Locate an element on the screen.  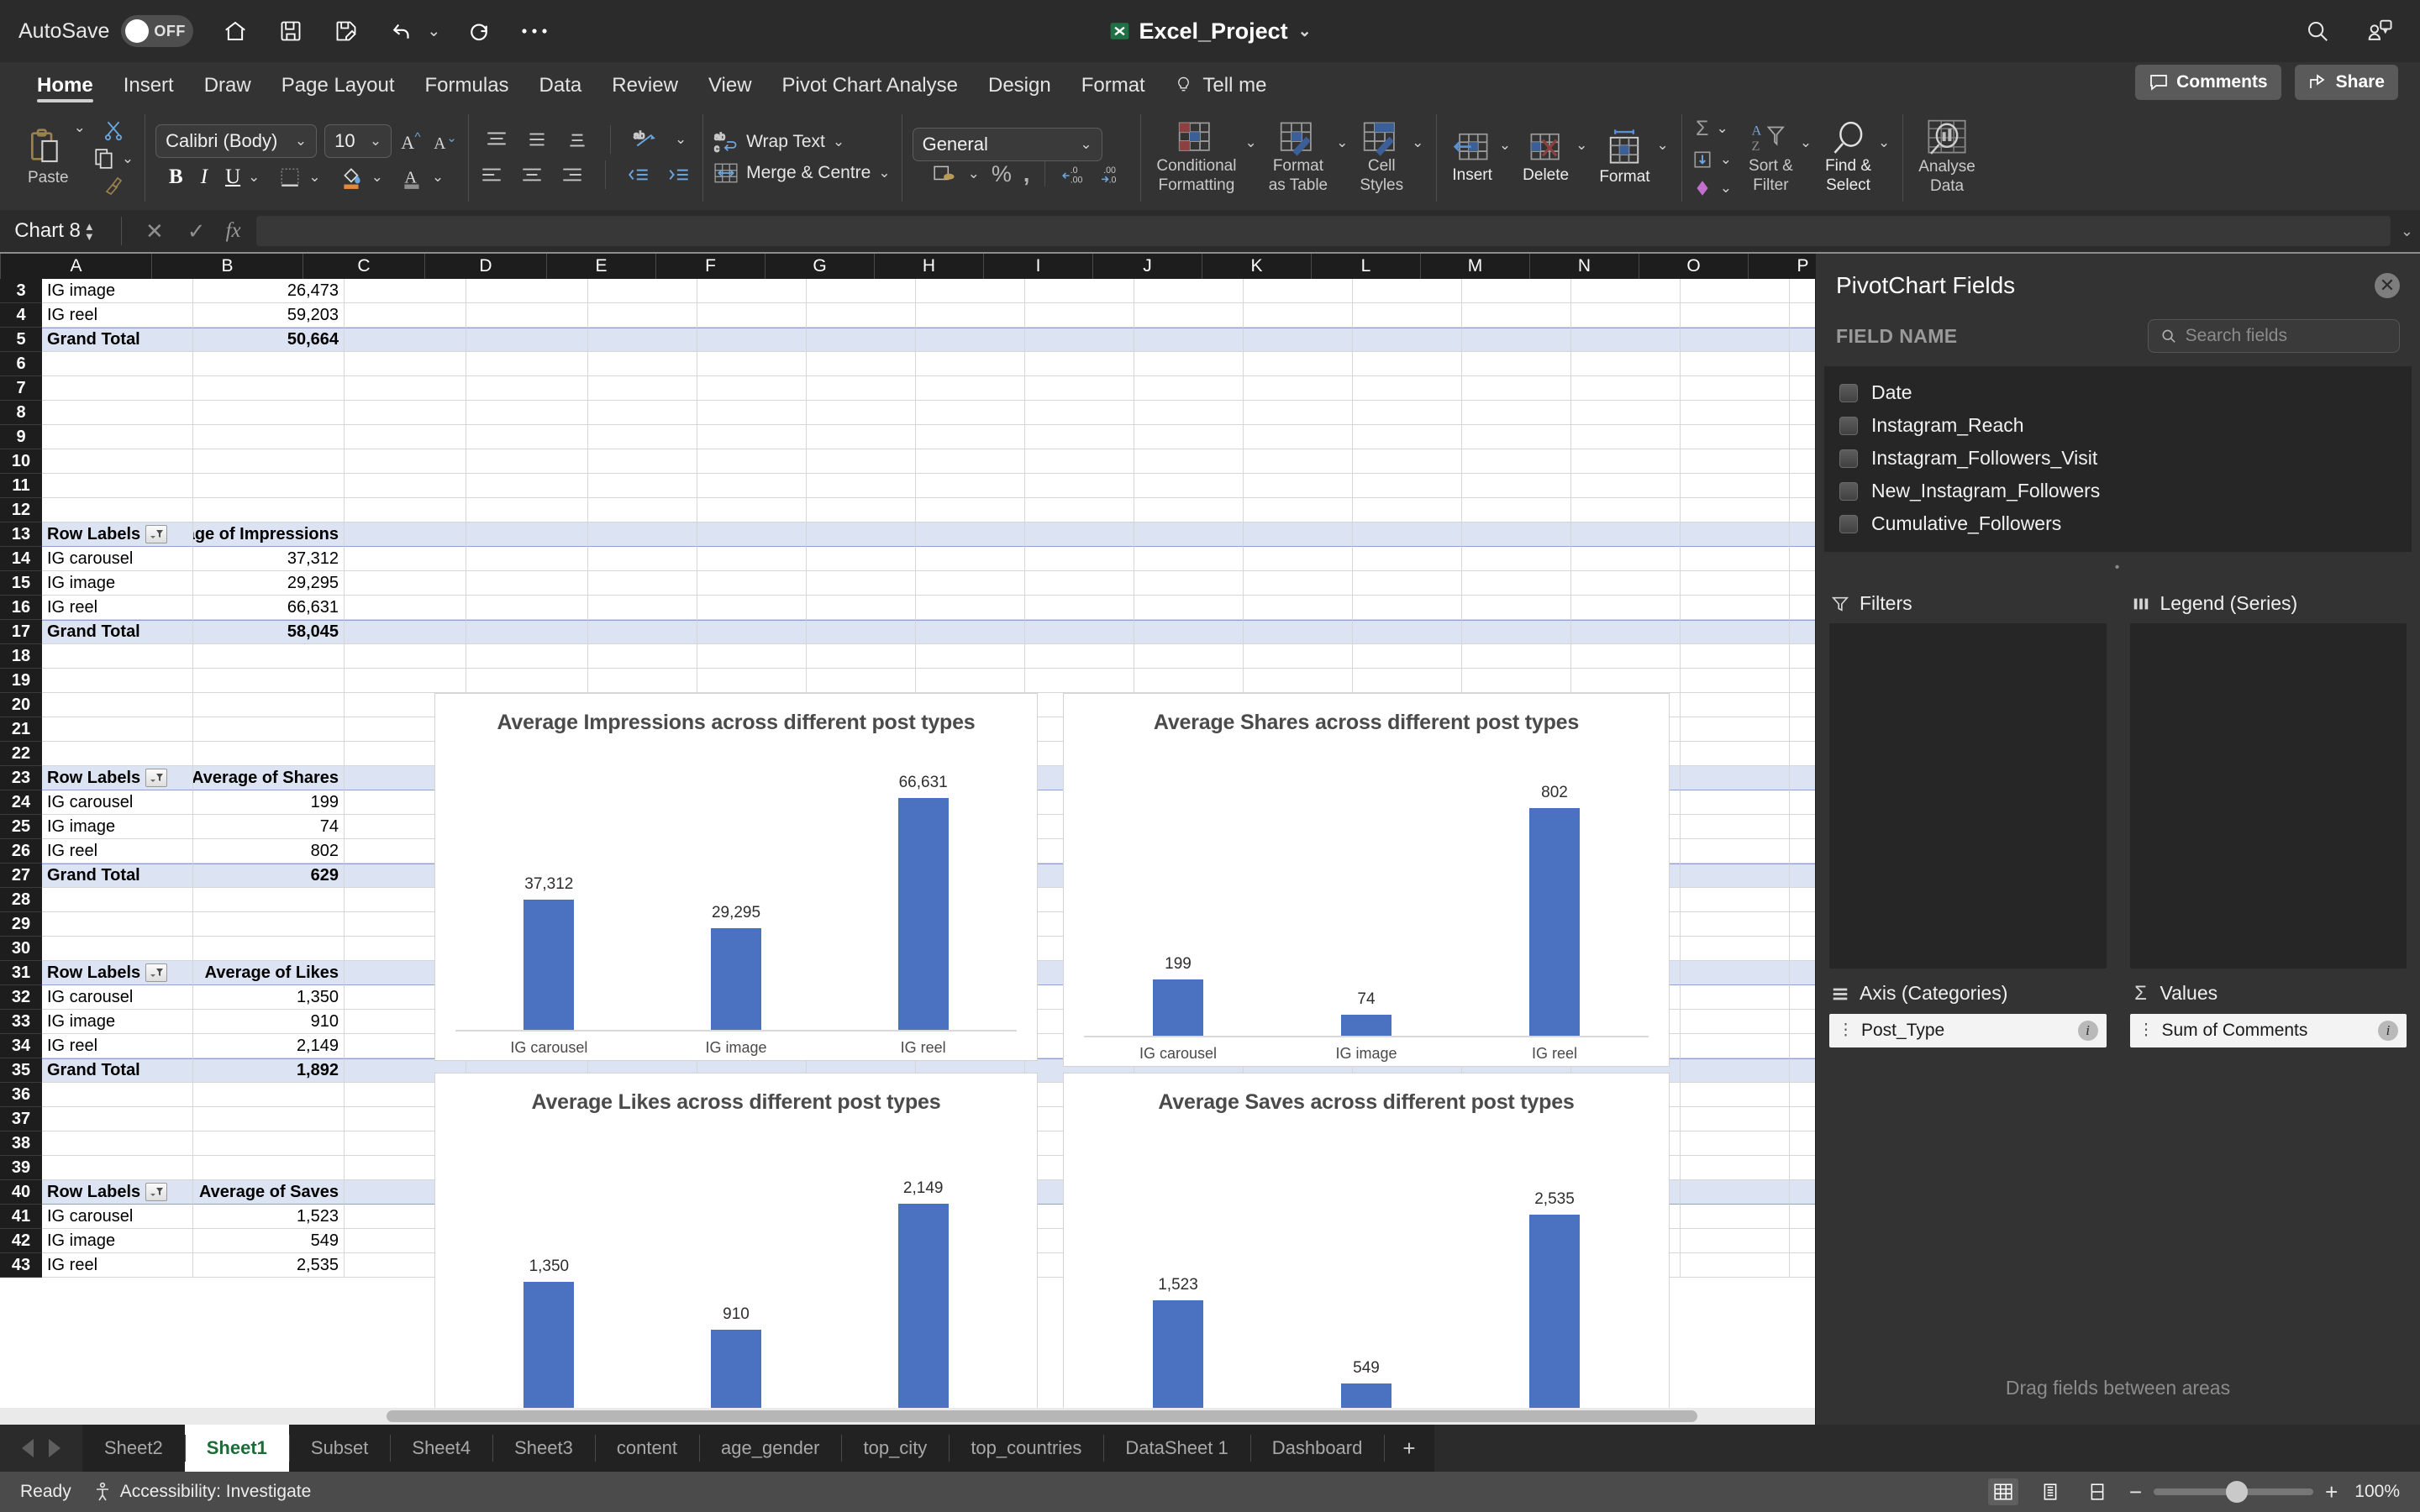
cell-P8 is located at coordinates (1802, 413).